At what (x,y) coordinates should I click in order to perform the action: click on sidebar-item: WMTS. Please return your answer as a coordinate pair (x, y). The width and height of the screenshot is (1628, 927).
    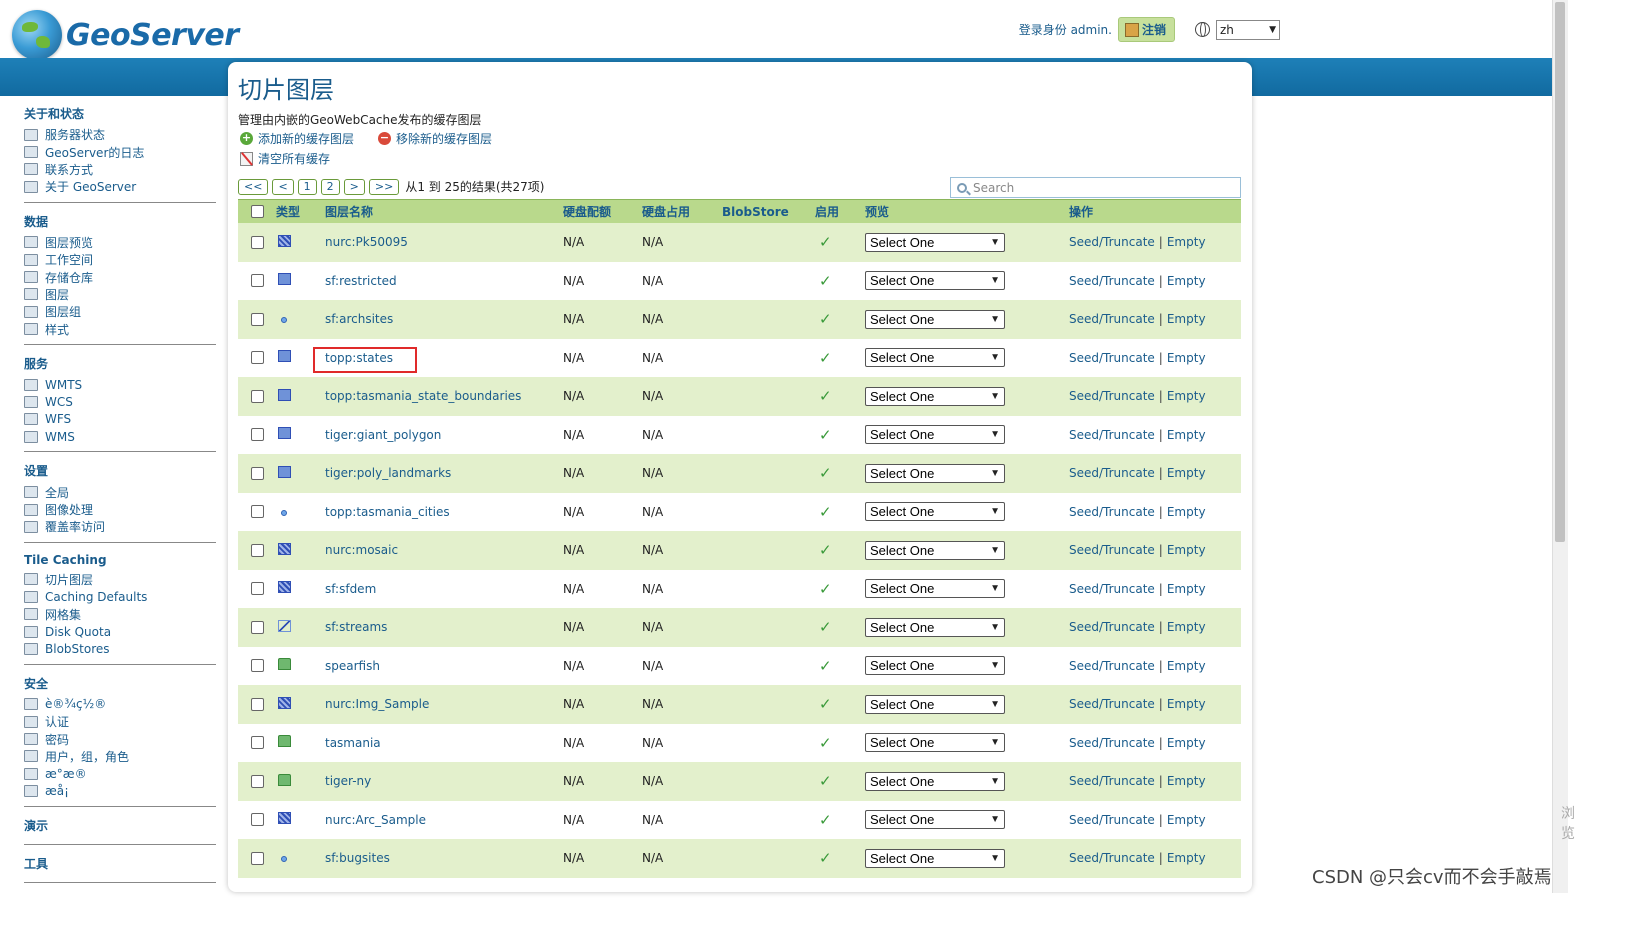
    Looking at the image, I should click on (120, 384).